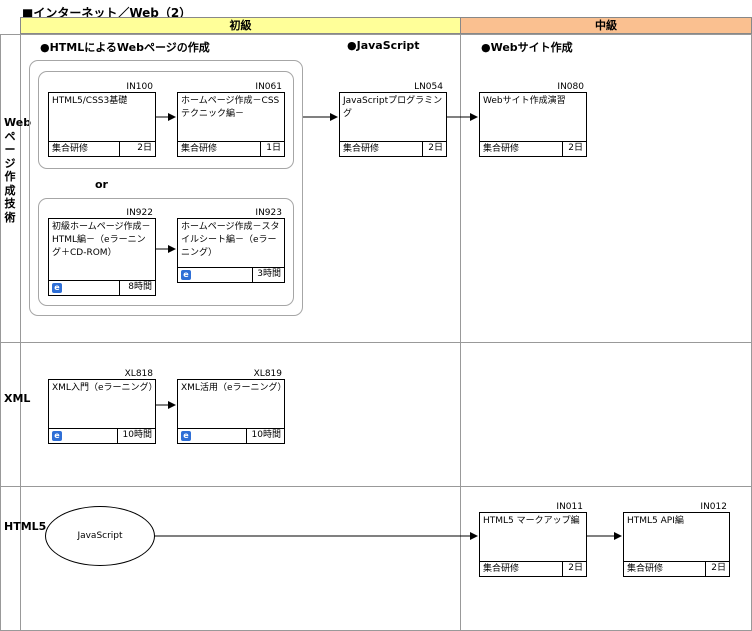  Describe the element at coordinates (531, 521) in the screenshot. I see `course-title: HTML5 マークアップ編` at that location.